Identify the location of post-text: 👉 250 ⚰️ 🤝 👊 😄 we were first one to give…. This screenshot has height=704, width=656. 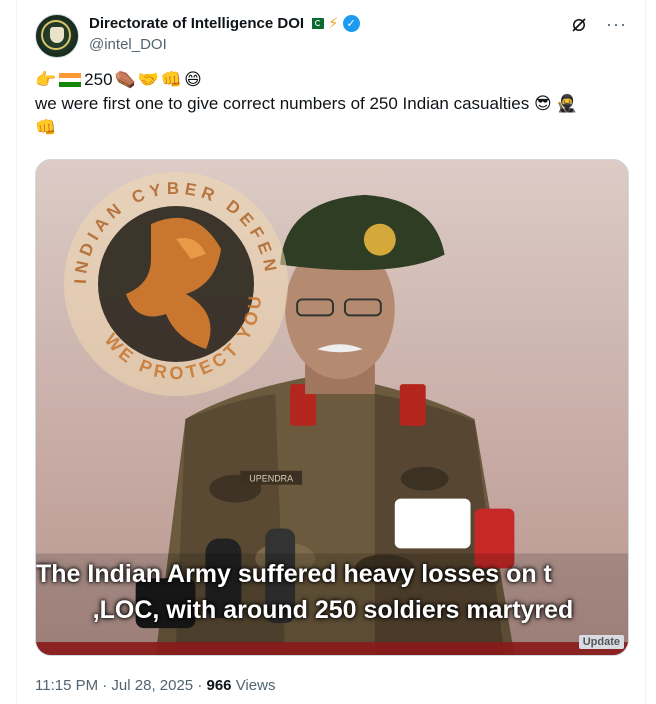
(331, 104).